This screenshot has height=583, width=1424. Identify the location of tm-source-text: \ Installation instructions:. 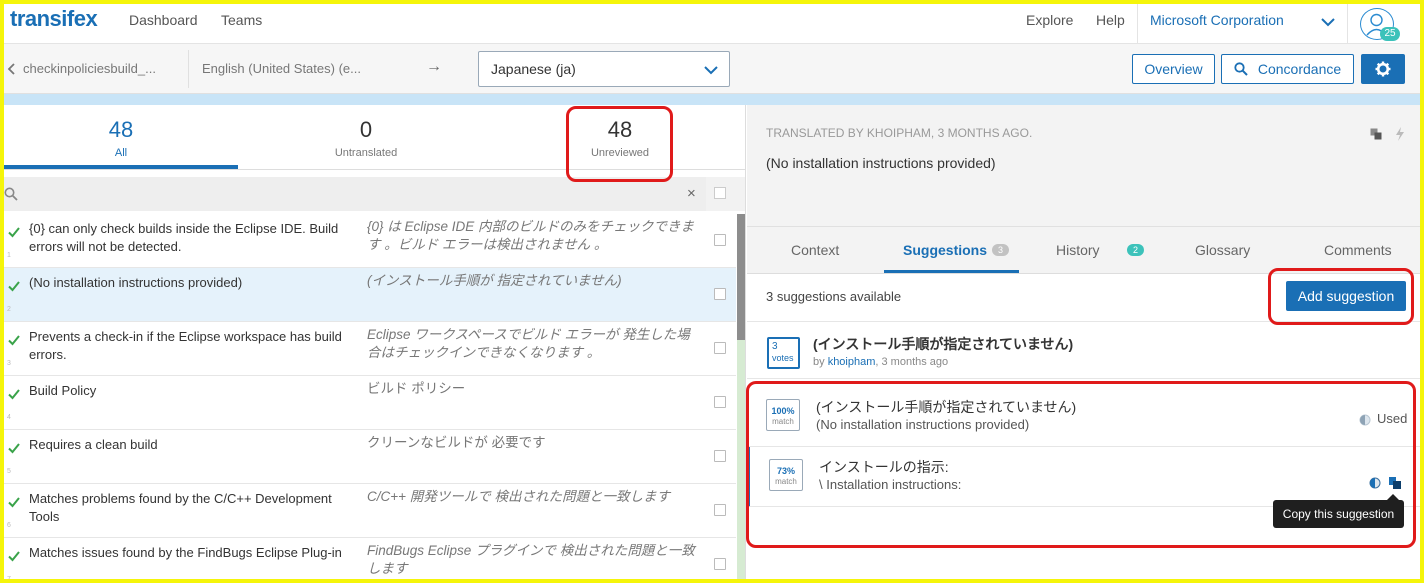
(890, 484).